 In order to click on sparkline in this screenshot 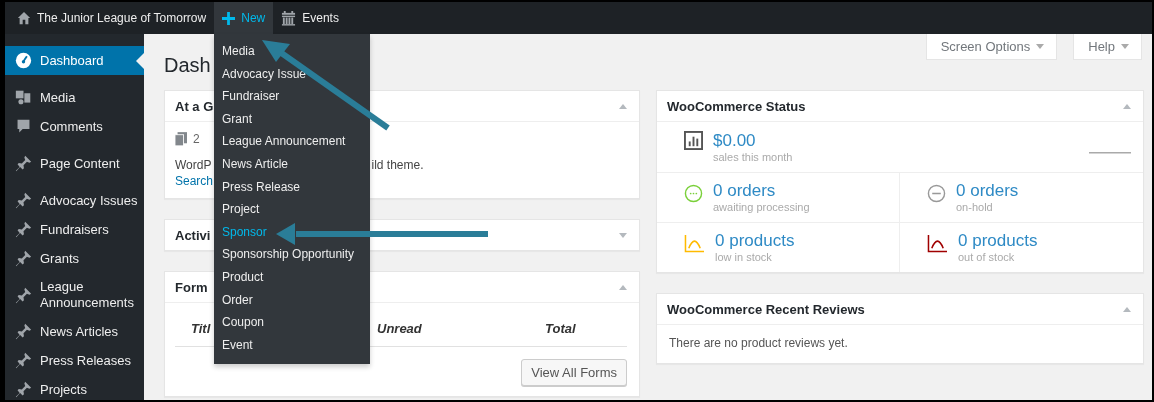, I will do `click(1110, 153)`.